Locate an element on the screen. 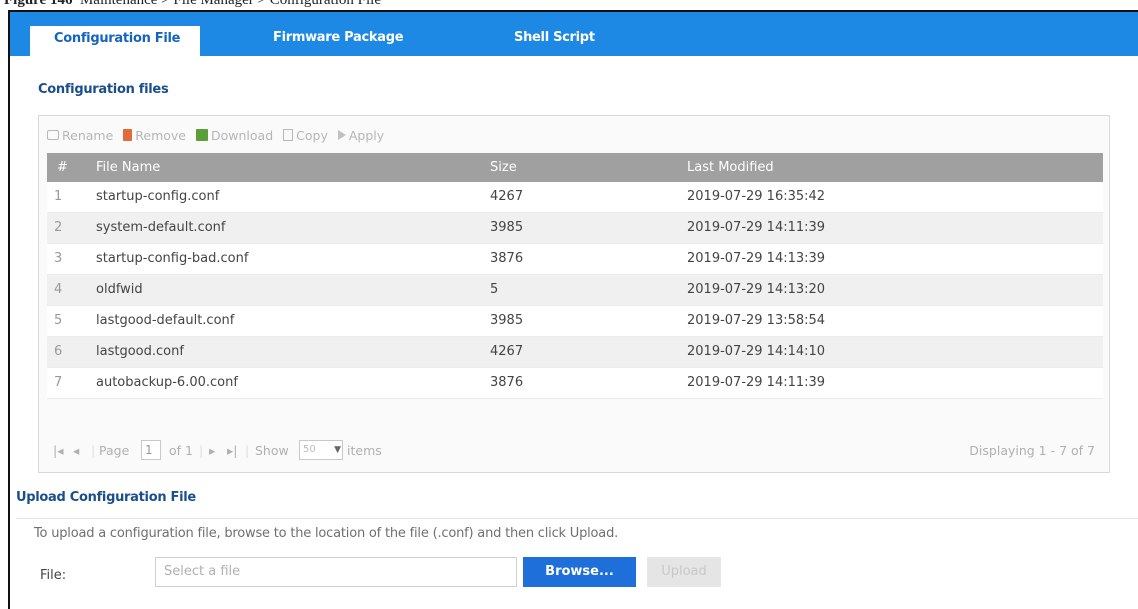  table-row: 4 oldfwid 5 2019-07-29 14:13:20 is located at coordinates (575, 290).